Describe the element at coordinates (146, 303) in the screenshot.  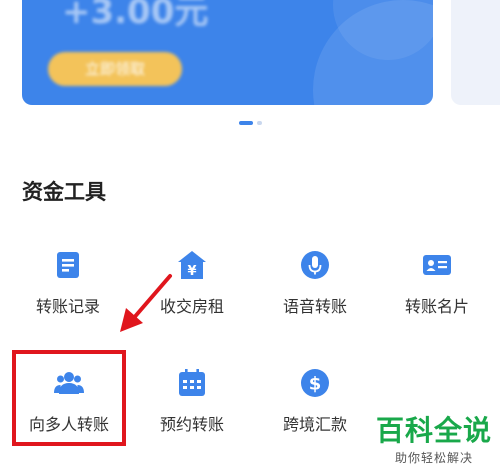
I see `pointer-arrow-icon` at that location.